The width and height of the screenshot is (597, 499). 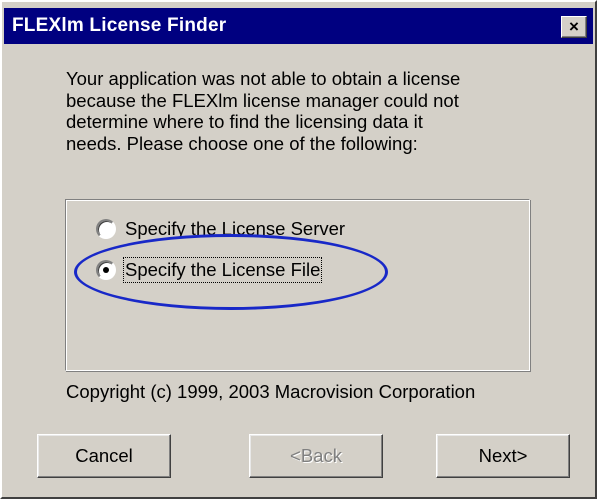 I want to click on radio-button-selected, so click(x=106, y=270).